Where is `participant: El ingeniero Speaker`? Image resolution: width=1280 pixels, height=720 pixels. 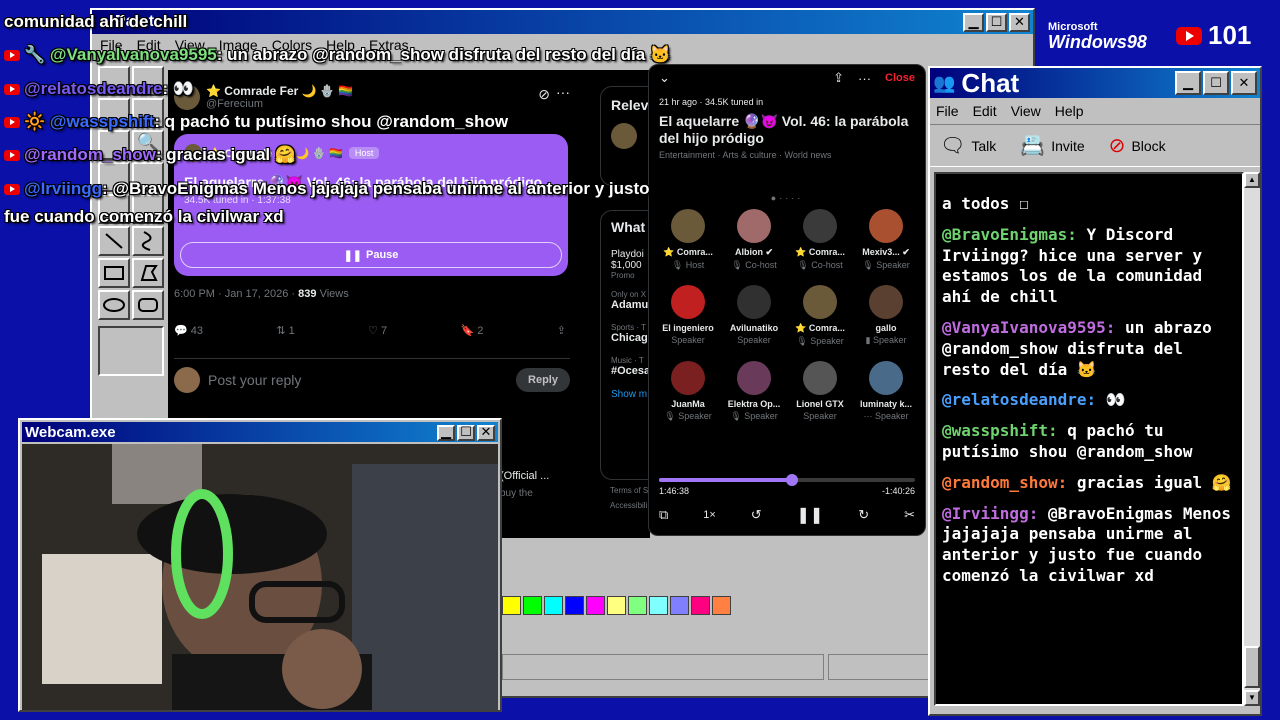
participant: El ingeniero Speaker is located at coordinates (688, 317).